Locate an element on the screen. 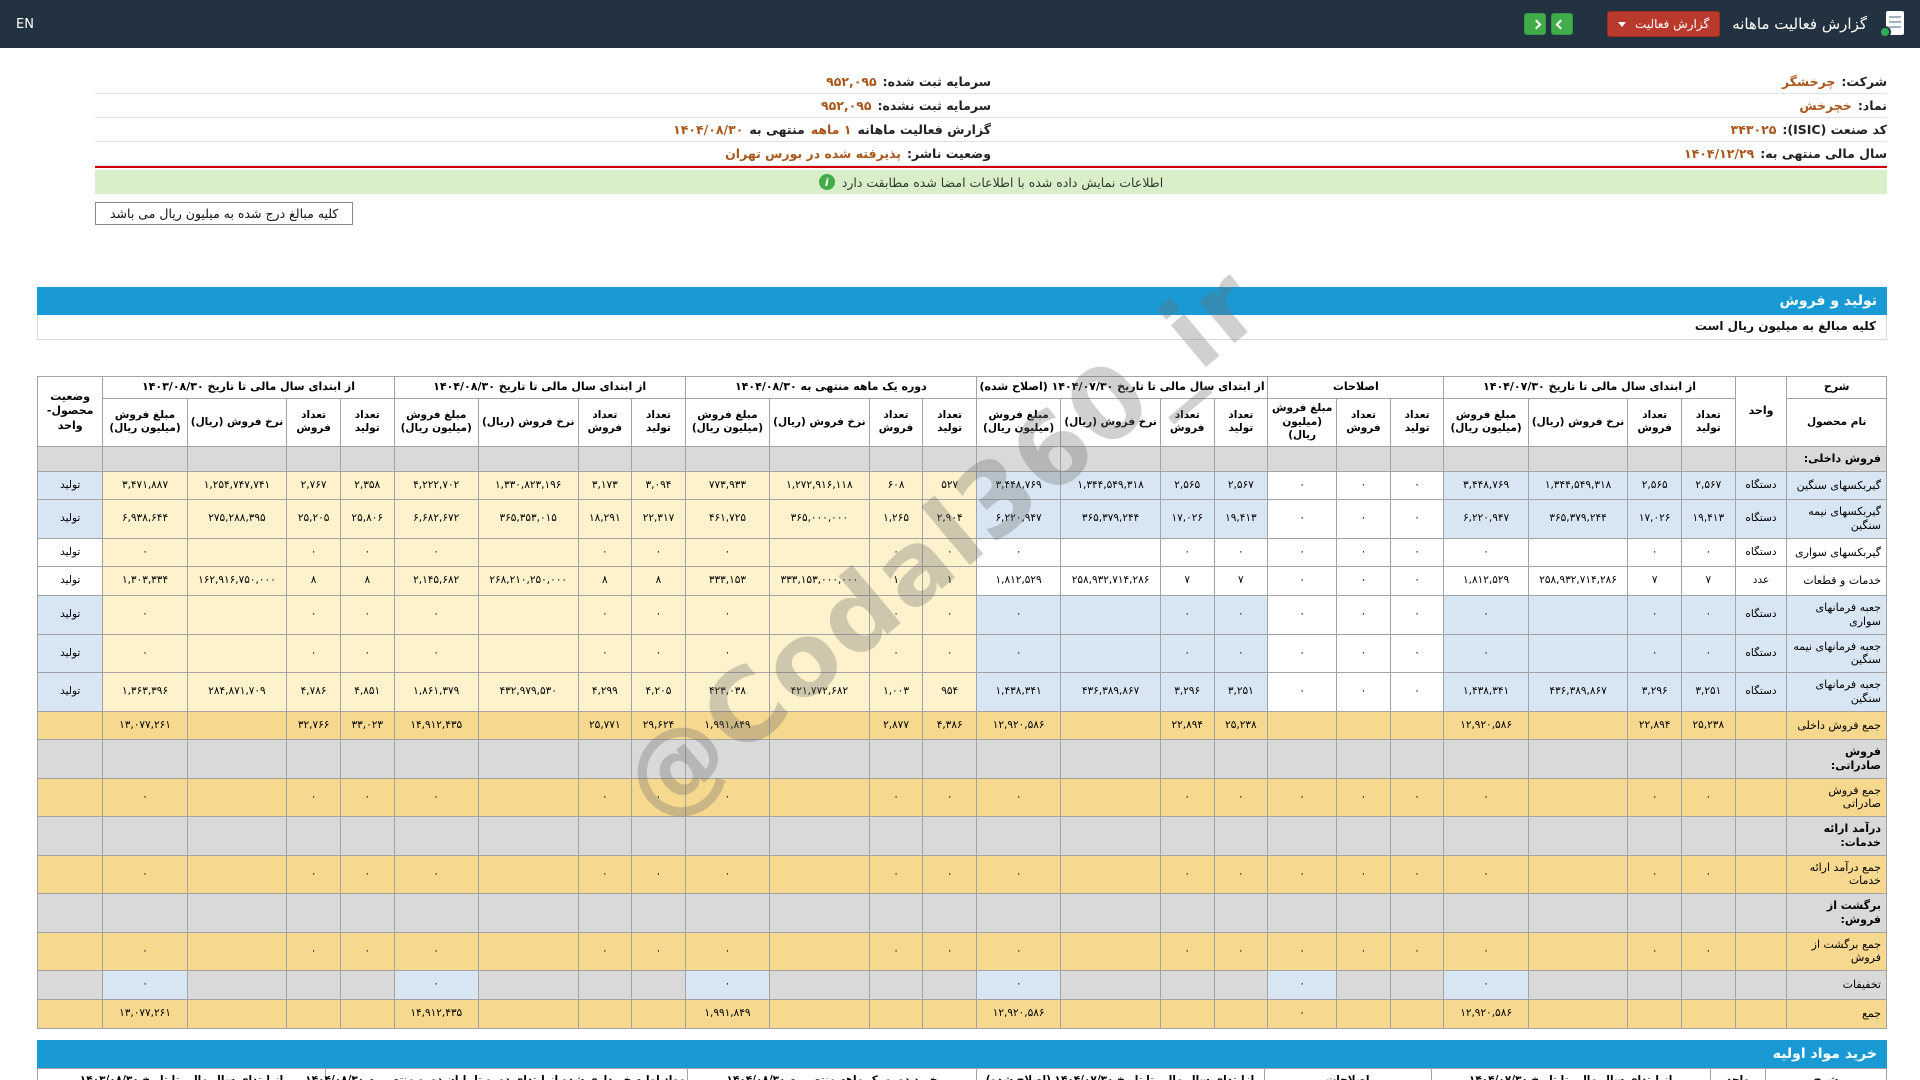  header-group: اصلاحات is located at coordinates (1356, 387).